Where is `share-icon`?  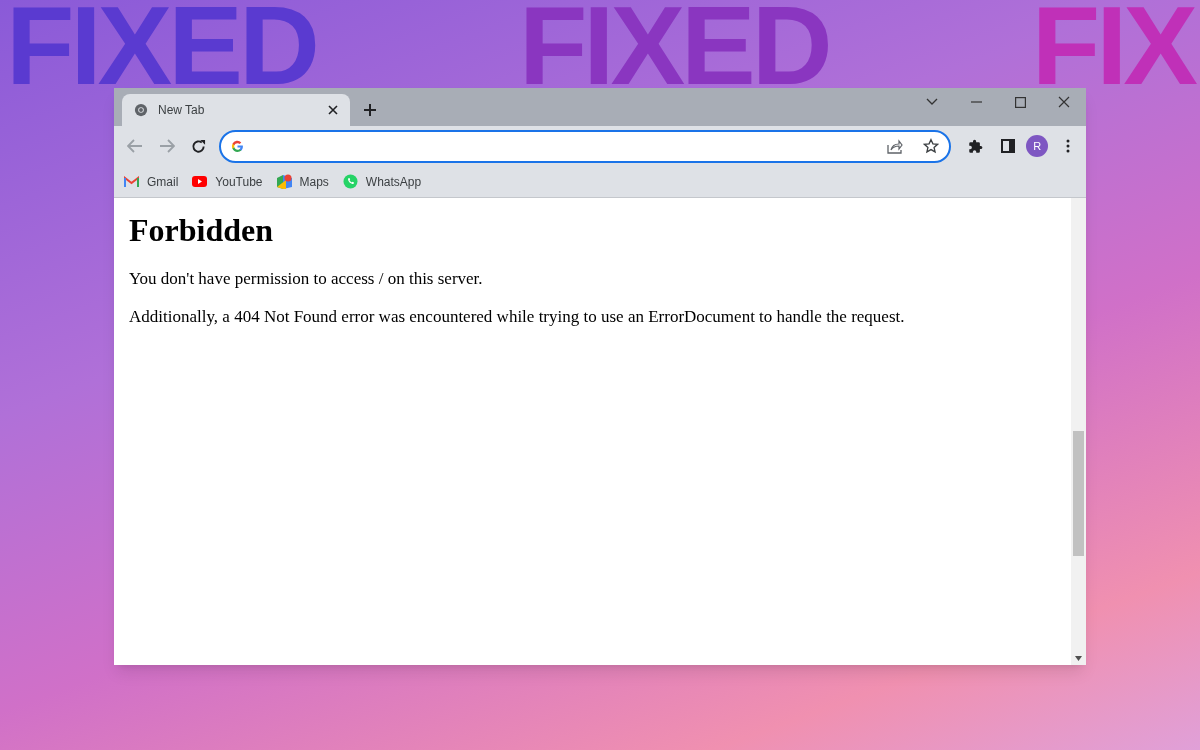
share-icon is located at coordinates (894, 146).